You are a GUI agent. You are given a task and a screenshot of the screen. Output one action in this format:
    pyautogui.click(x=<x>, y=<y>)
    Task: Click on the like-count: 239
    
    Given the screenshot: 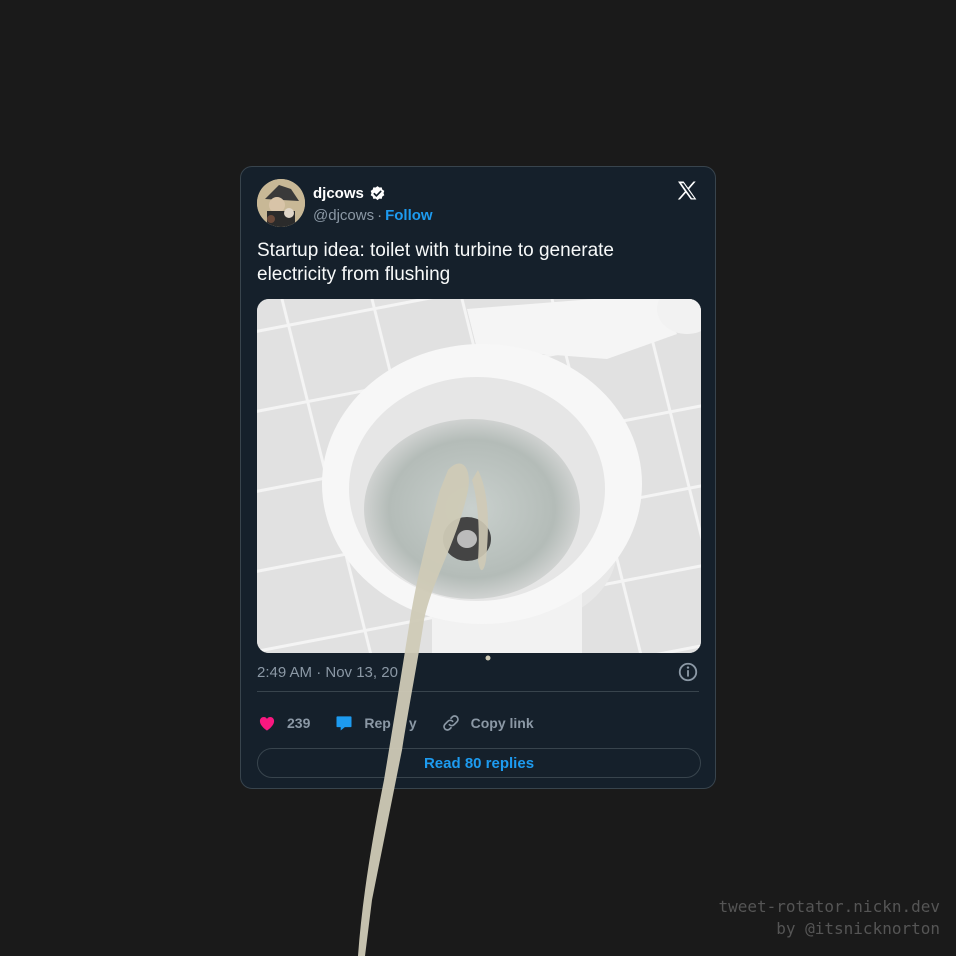 What is the action you would take?
    pyautogui.click(x=299, y=723)
    